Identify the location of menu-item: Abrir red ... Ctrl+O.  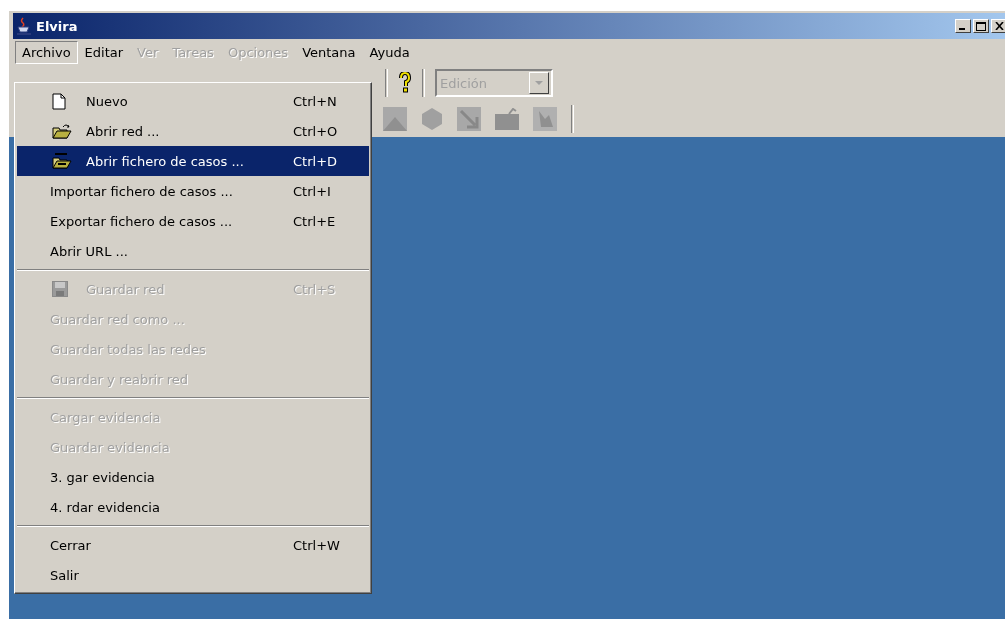
(193, 131).